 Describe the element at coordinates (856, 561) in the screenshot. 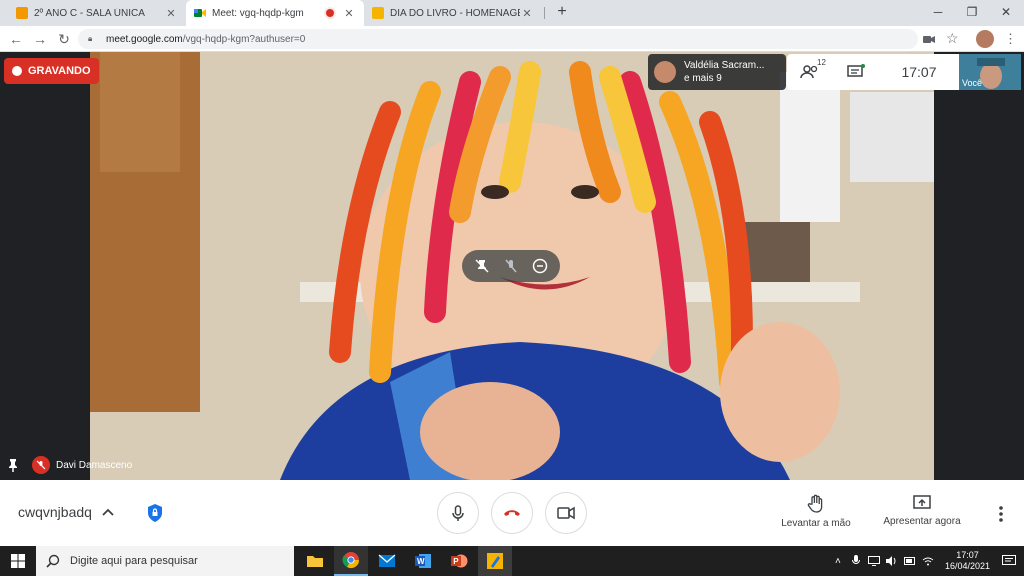

I see `mic-in-use-icon` at that location.